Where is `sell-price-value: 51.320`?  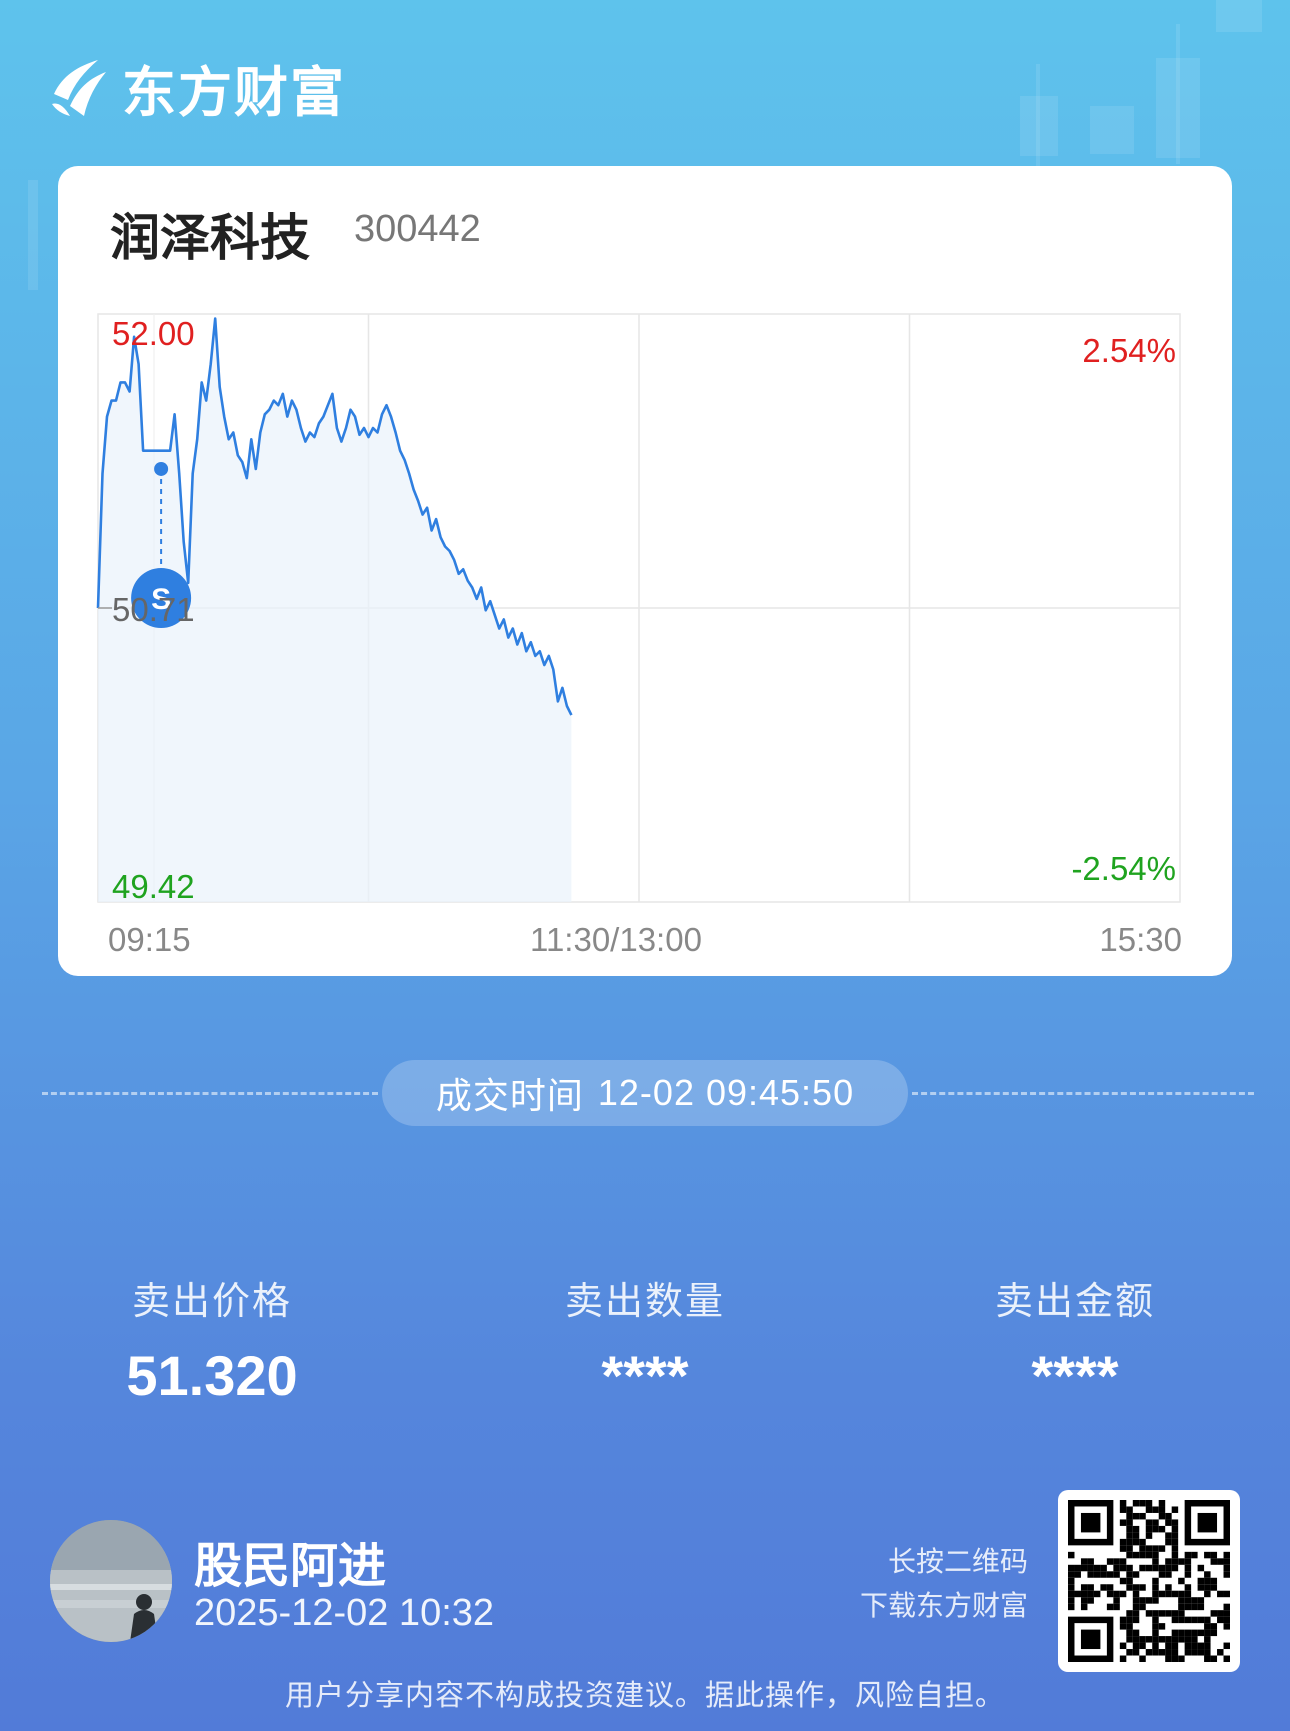
sell-price-value: 51.320 is located at coordinates (212, 1375).